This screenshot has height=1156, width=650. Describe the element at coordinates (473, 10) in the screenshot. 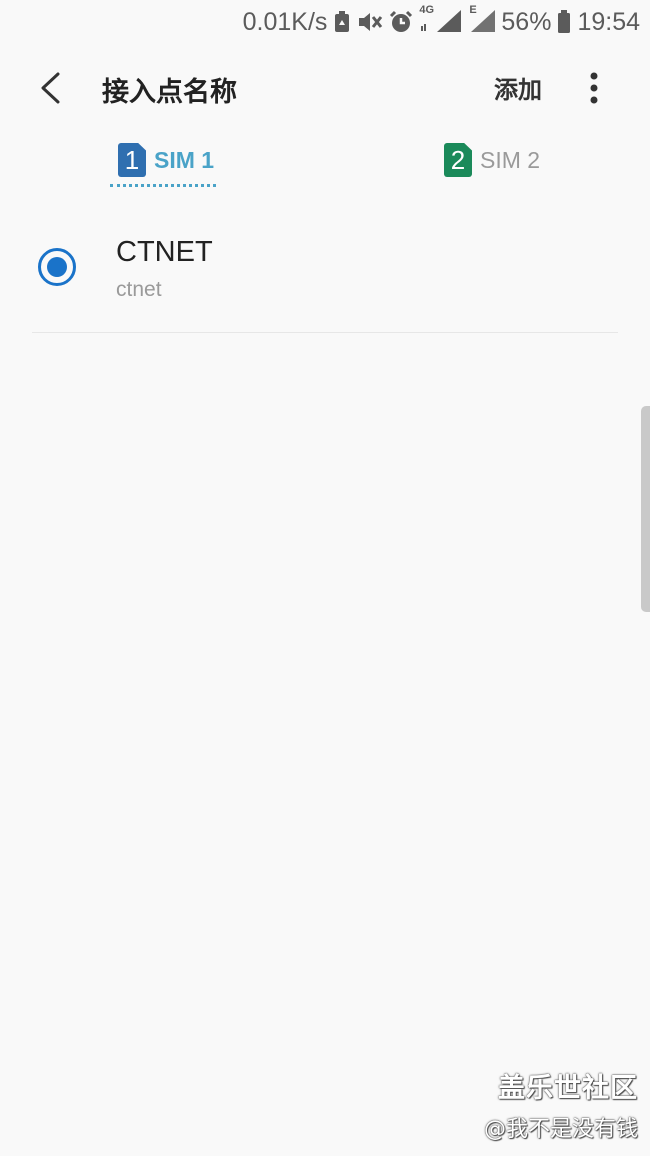

I see `network-type-label-2: E` at that location.